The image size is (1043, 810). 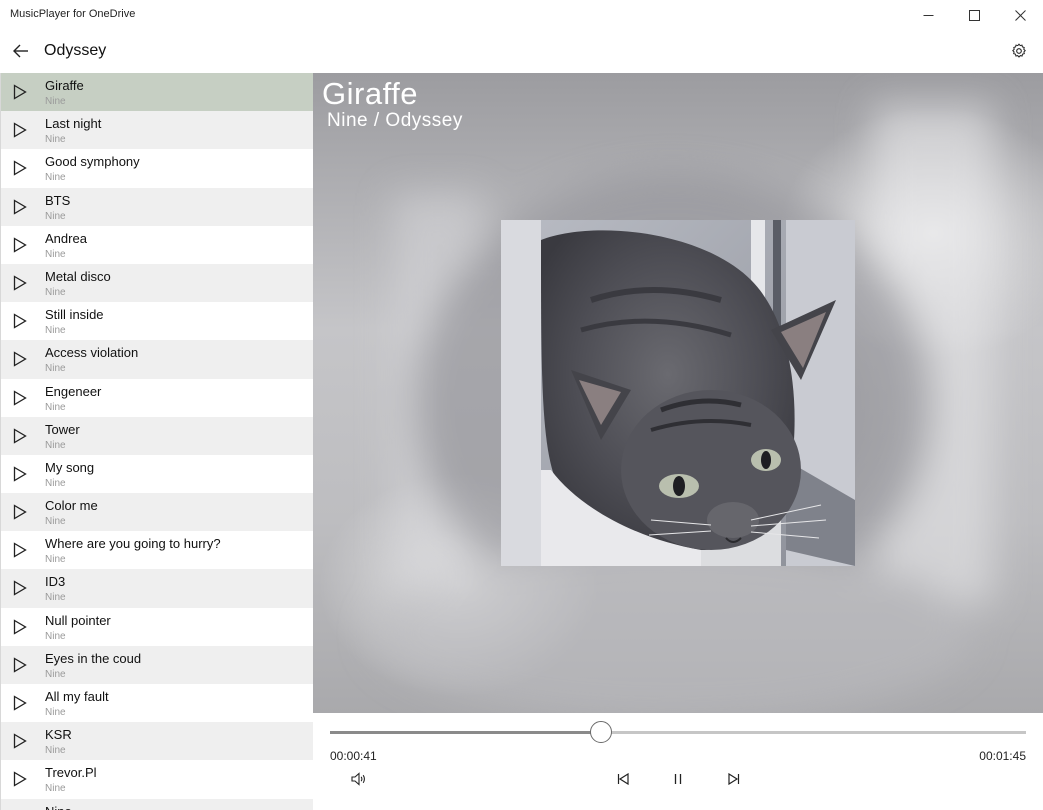 What do you see at coordinates (74, 315) in the screenshot?
I see `track-name: Still inside` at bounding box center [74, 315].